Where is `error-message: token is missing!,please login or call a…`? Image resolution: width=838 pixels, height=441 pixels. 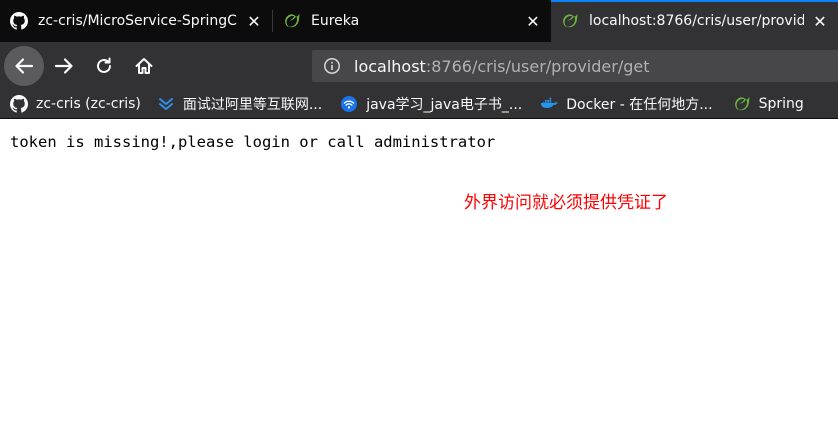 error-message: token is missing!,please login or call a… is located at coordinates (253, 142).